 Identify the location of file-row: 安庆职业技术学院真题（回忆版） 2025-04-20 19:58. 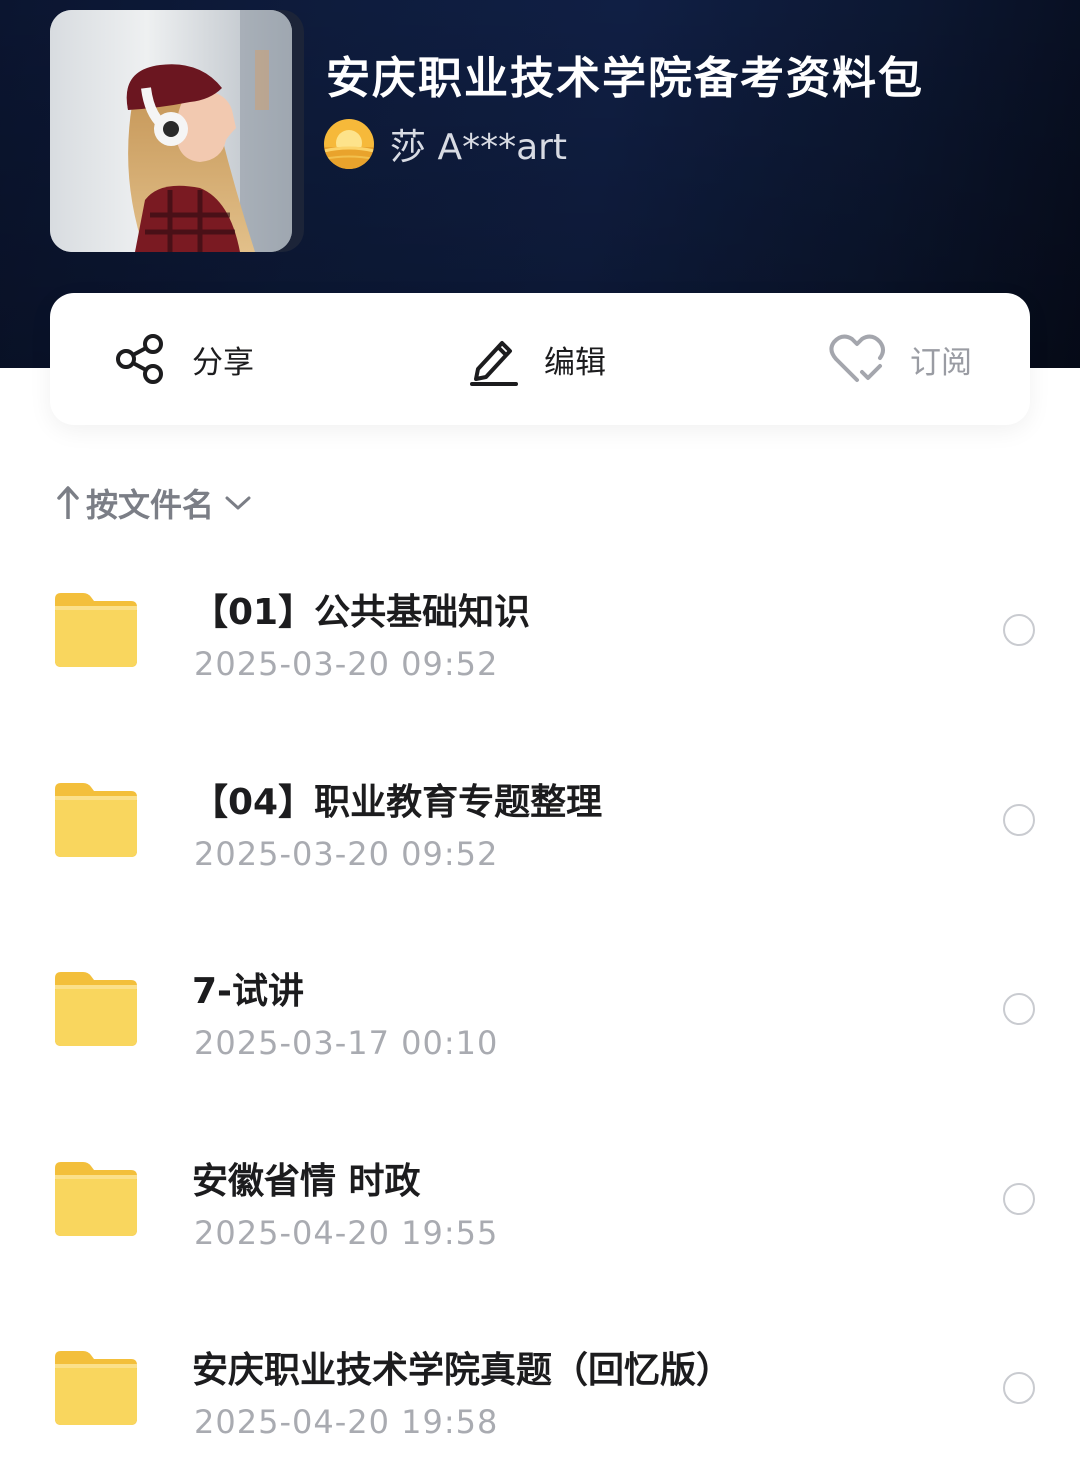
(540, 1388).